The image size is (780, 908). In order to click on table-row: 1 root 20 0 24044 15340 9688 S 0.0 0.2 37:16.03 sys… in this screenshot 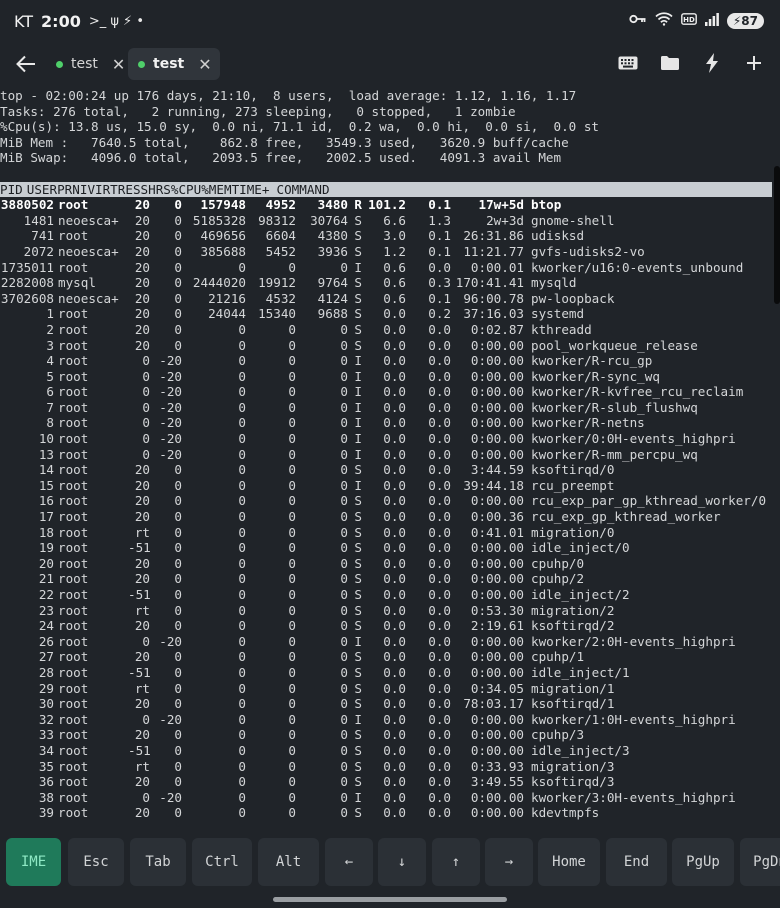, I will do `click(386, 314)`.